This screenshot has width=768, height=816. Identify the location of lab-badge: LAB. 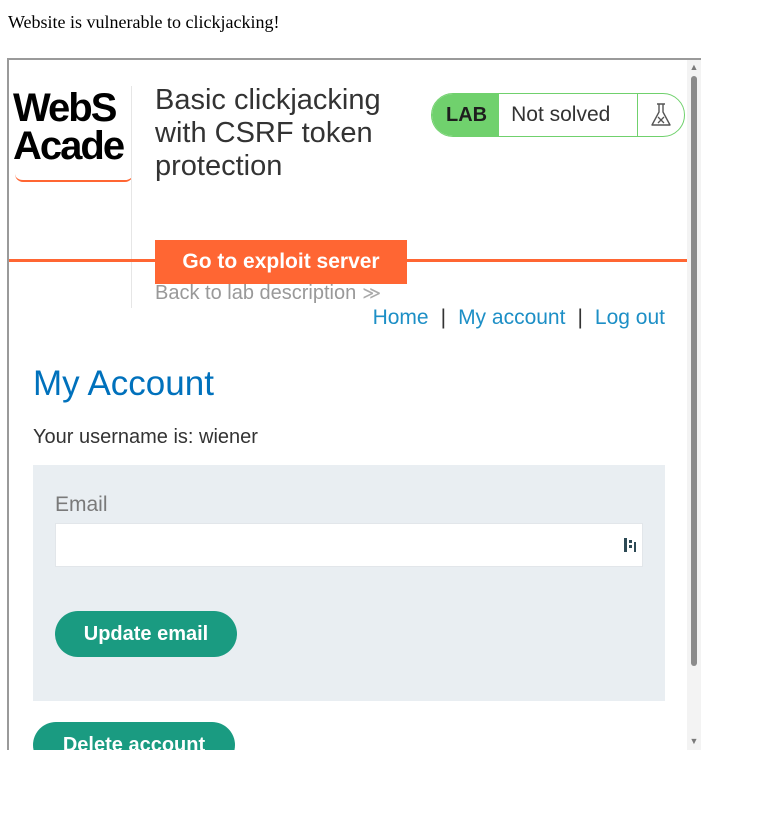
(466, 115).